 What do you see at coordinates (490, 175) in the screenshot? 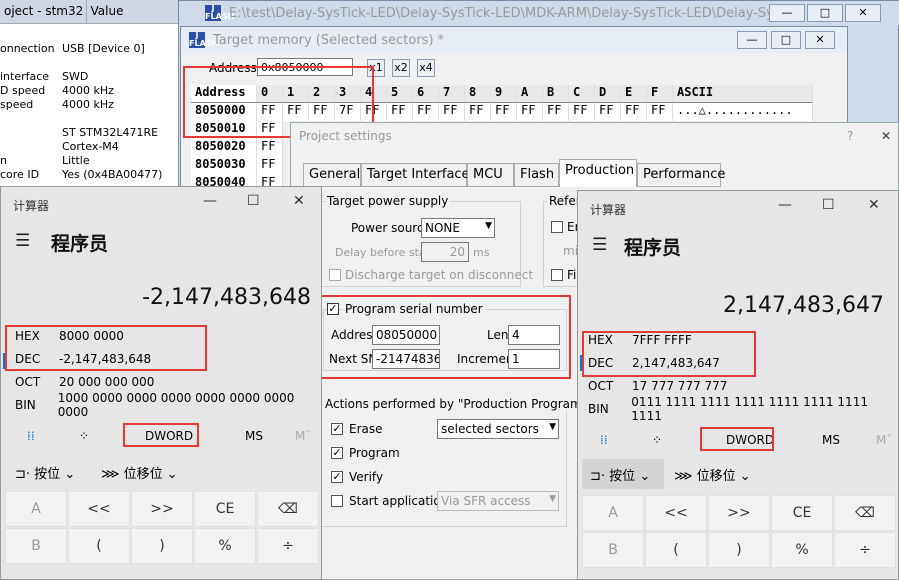
I see `tab-mcu: MCU` at bounding box center [490, 175].